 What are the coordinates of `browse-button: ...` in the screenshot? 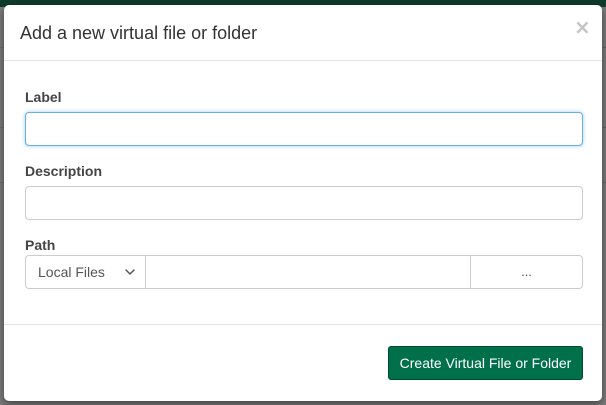 It's located at (526, 272).